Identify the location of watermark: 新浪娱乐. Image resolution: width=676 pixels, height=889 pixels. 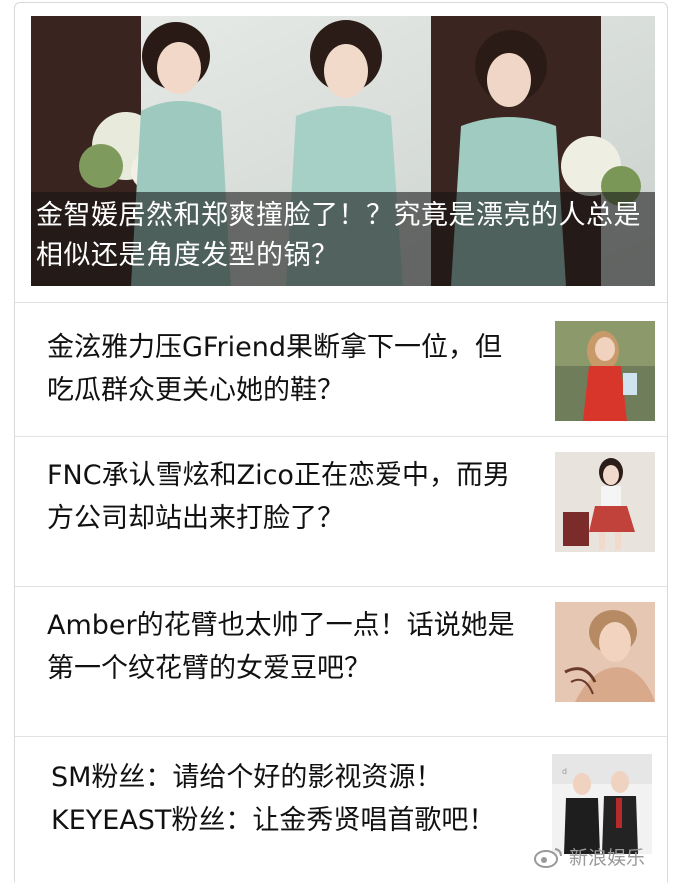
(589, 856).